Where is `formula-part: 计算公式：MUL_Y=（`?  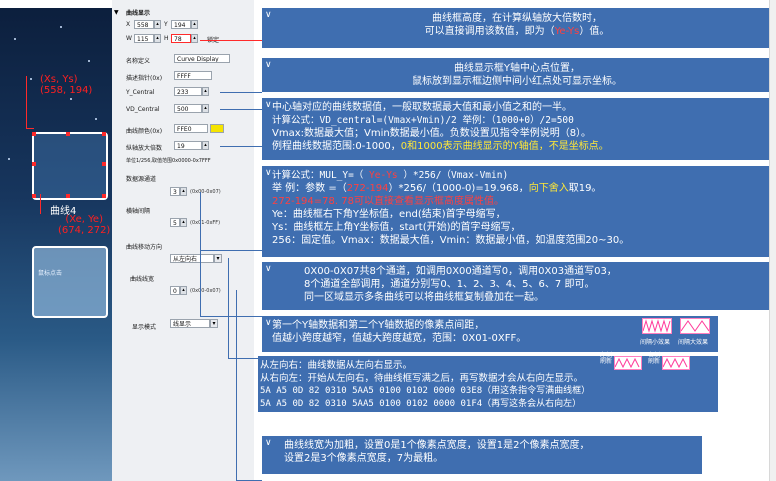 formula-part: 计算公式：MUL_Y=（ is located at coordinates (318, 175).